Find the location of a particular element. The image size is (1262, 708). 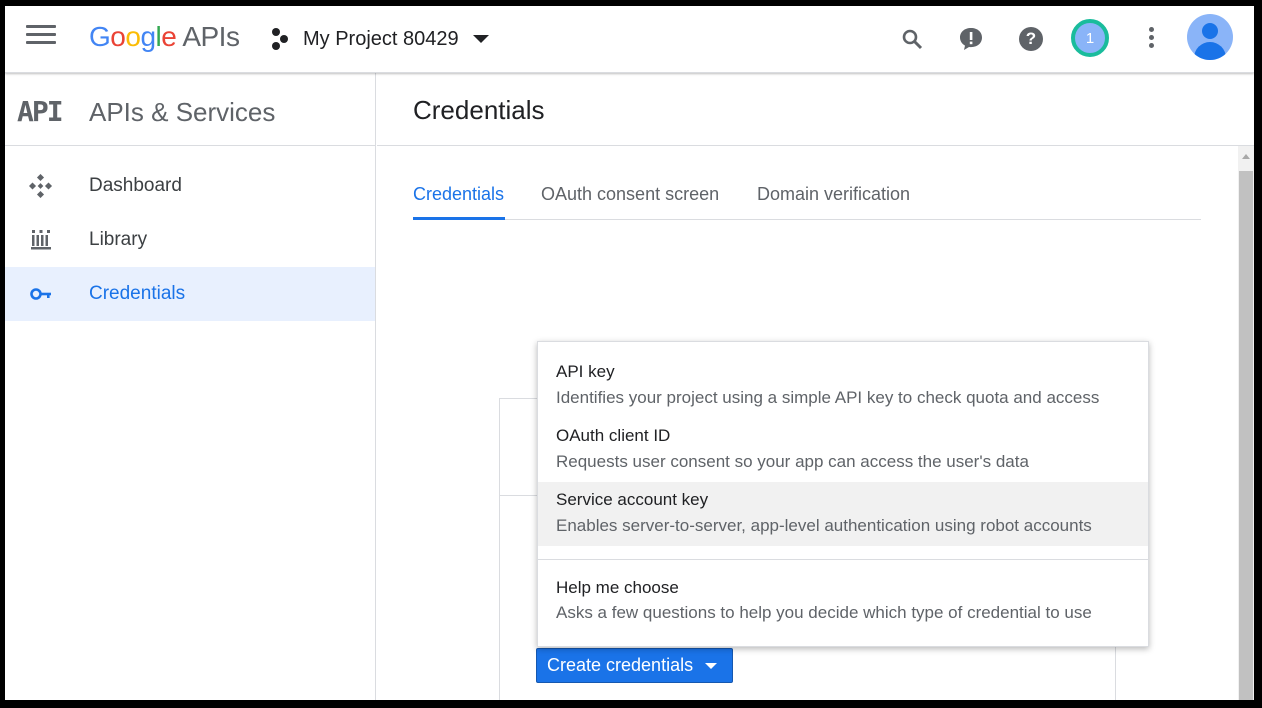

top-app-bar: Google APIs My Project 80429 ? 1 is located at coordinates (629, 39).